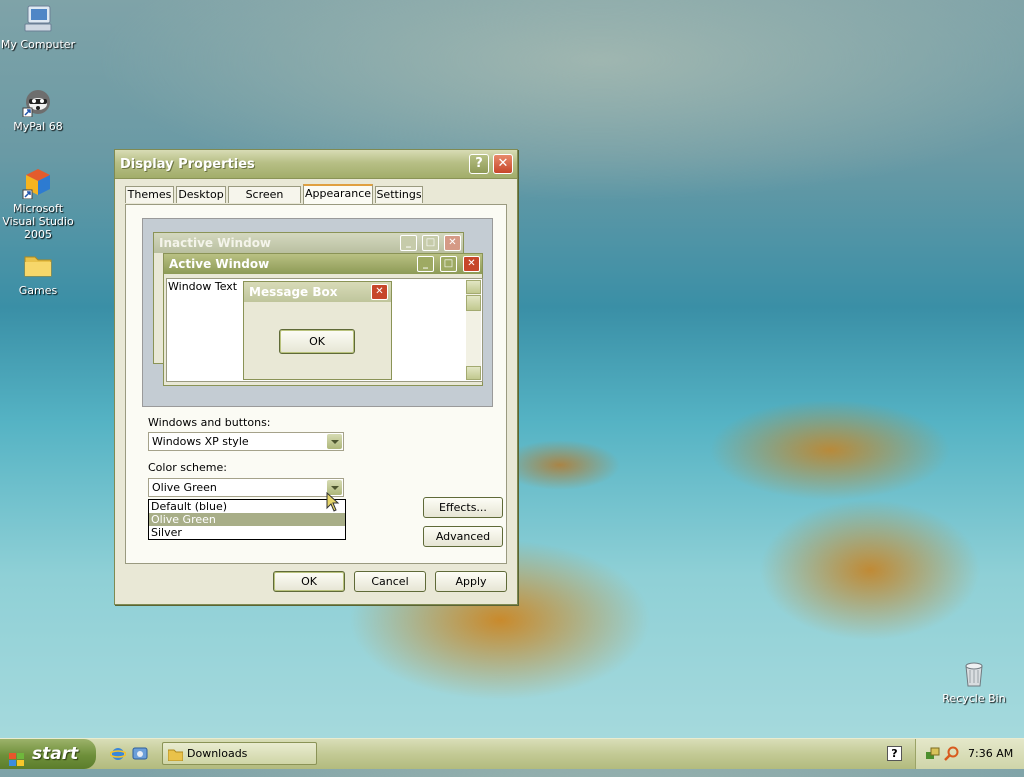 This screenshot has width=1024, height=777. What do you see at coordinates (38, 126) in the screenshot?
I see `desktop-icon-label: MyPal 68` at bounding box center [38, 126].